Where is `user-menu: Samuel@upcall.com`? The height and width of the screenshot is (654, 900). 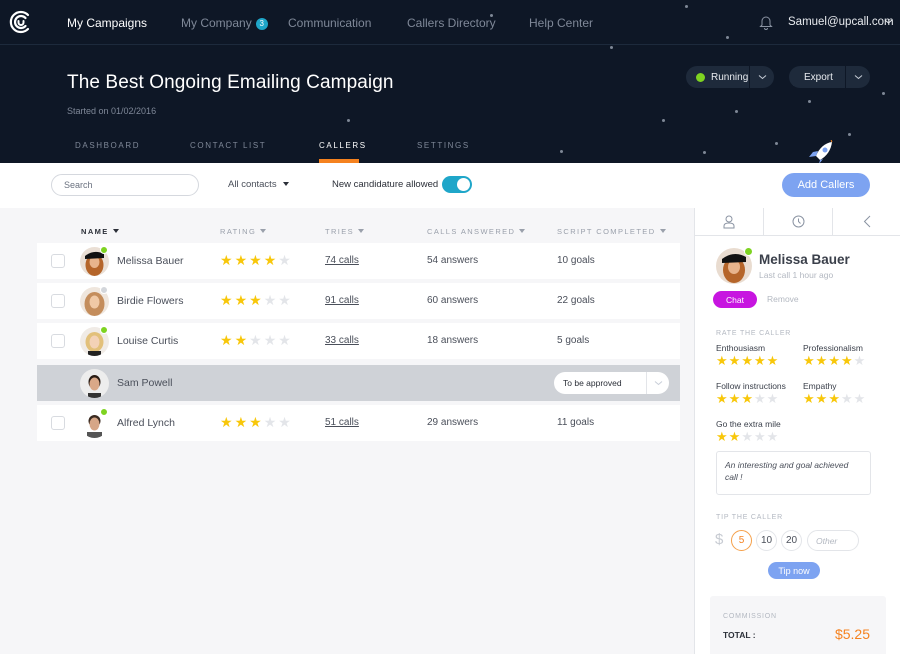
user-menu: Samuel@upcall.com is located at coordinates (841, 22).